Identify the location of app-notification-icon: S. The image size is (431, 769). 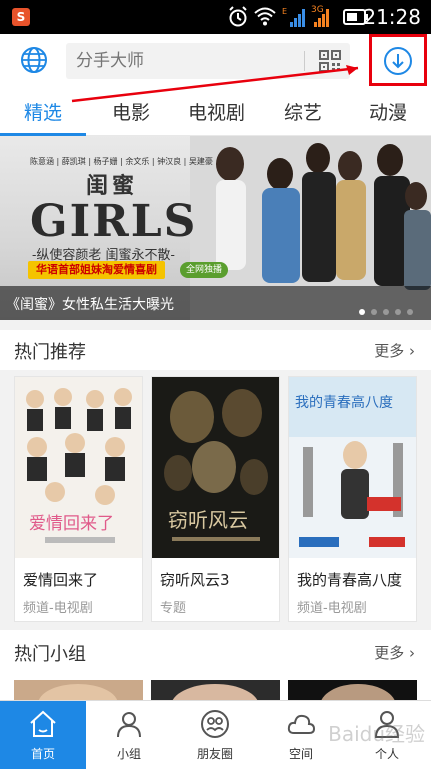
(21, 17).